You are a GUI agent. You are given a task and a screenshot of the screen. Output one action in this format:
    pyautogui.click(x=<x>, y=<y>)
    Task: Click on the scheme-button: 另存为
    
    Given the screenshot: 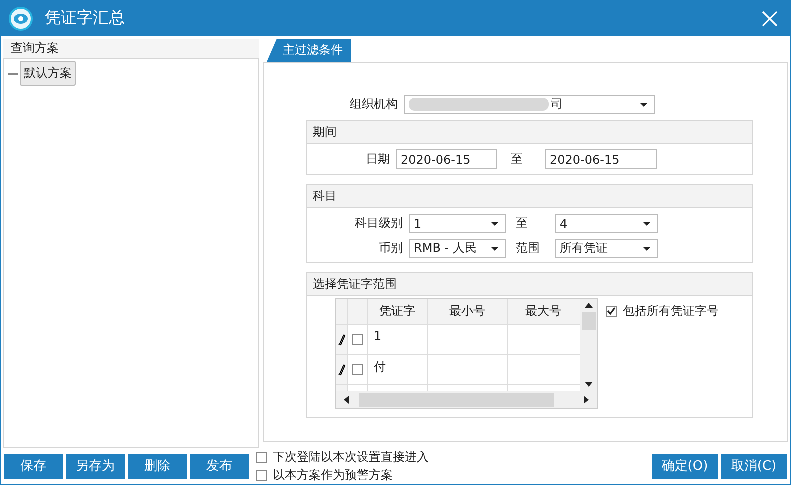 What is the action you would take?
    pyautogui.click(x=95, y=466)
    